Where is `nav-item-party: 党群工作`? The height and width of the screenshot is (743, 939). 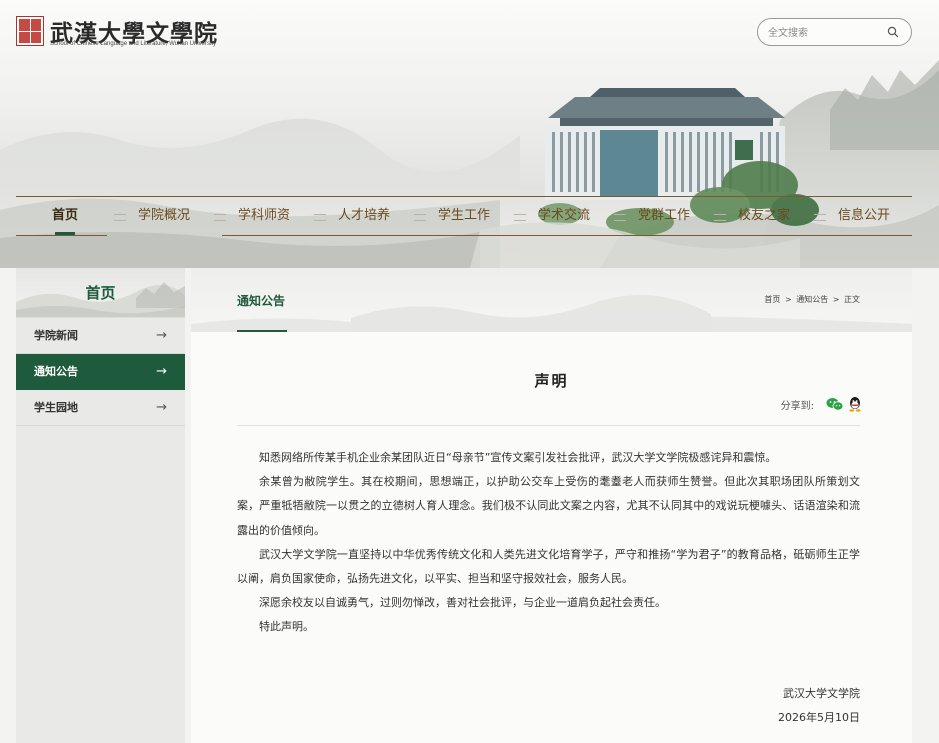 nav-item-party: 党群工作 is located at coordinates (664, 216).